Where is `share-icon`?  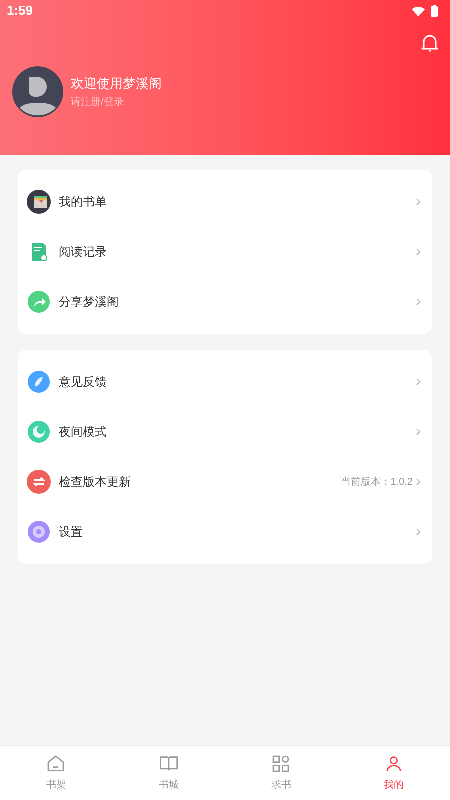 share-icon is located at coordinates (39, 302).